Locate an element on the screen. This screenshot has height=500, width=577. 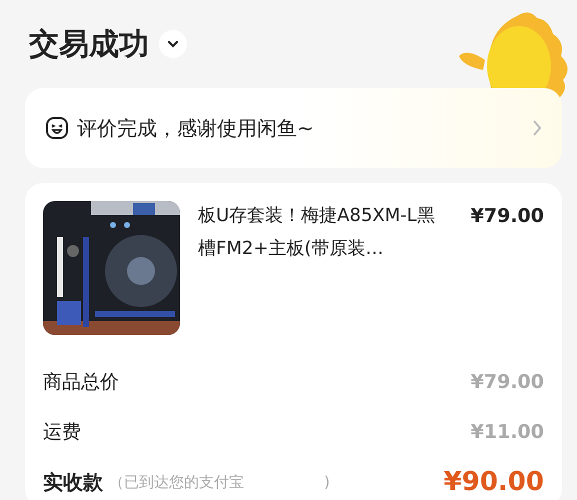
review-message: 评价完成，感谢使用闲鱼~ is located at coordinates (196, 128).